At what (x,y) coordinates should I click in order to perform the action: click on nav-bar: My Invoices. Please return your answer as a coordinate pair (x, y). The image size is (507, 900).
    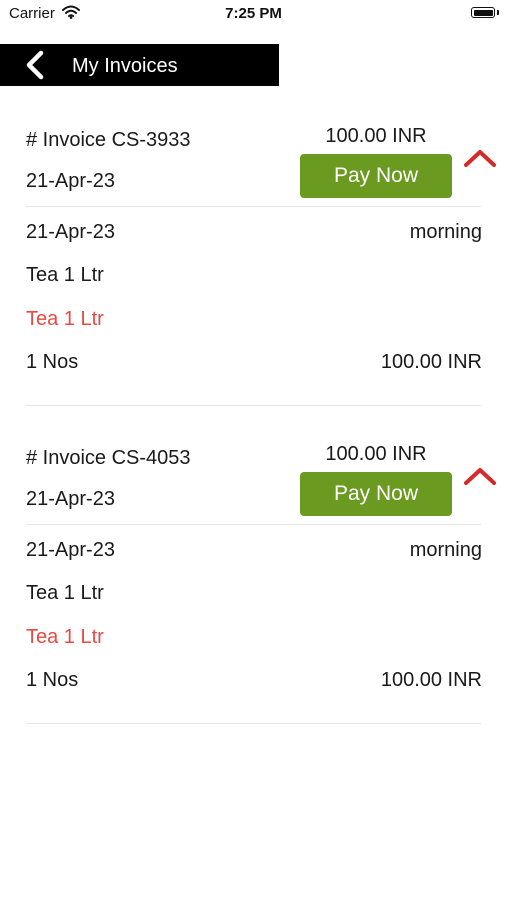
    Looking at the image, I should click on (139, 65).